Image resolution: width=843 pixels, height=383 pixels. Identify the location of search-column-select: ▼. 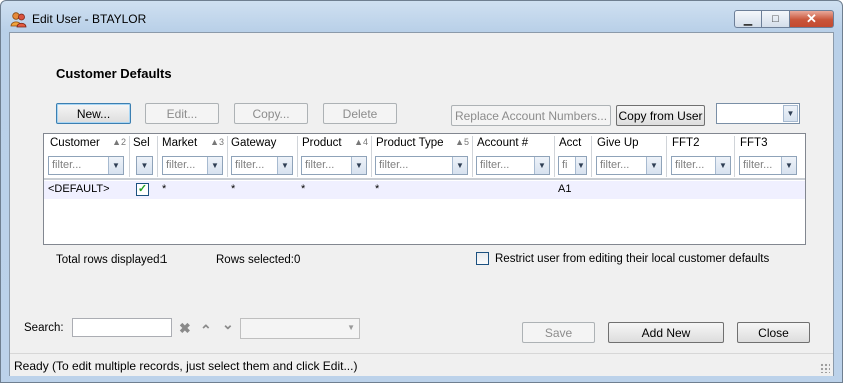
(300, 328).